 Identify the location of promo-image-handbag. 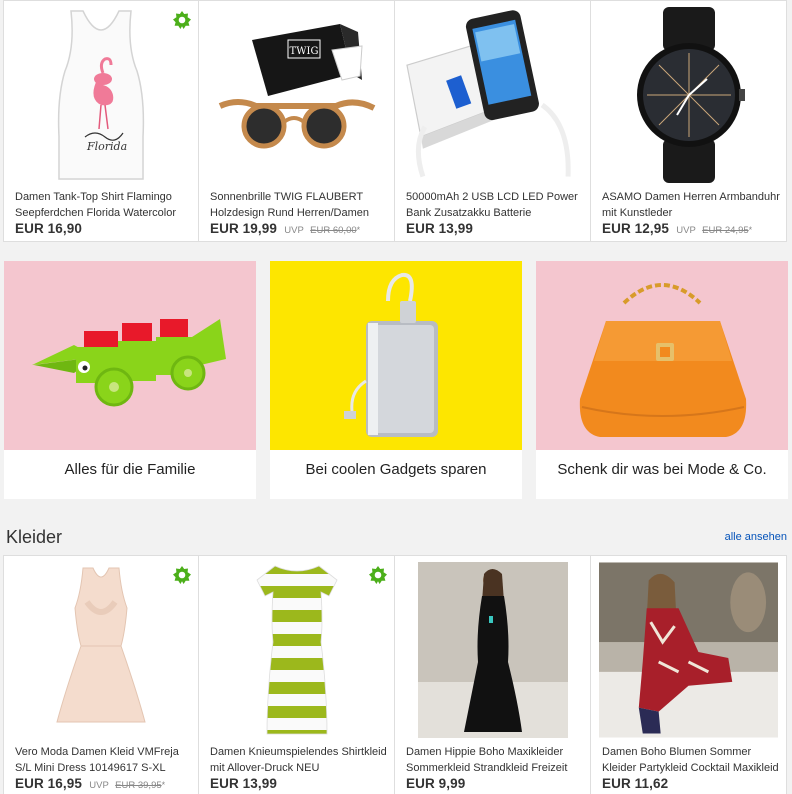
(662, 355).